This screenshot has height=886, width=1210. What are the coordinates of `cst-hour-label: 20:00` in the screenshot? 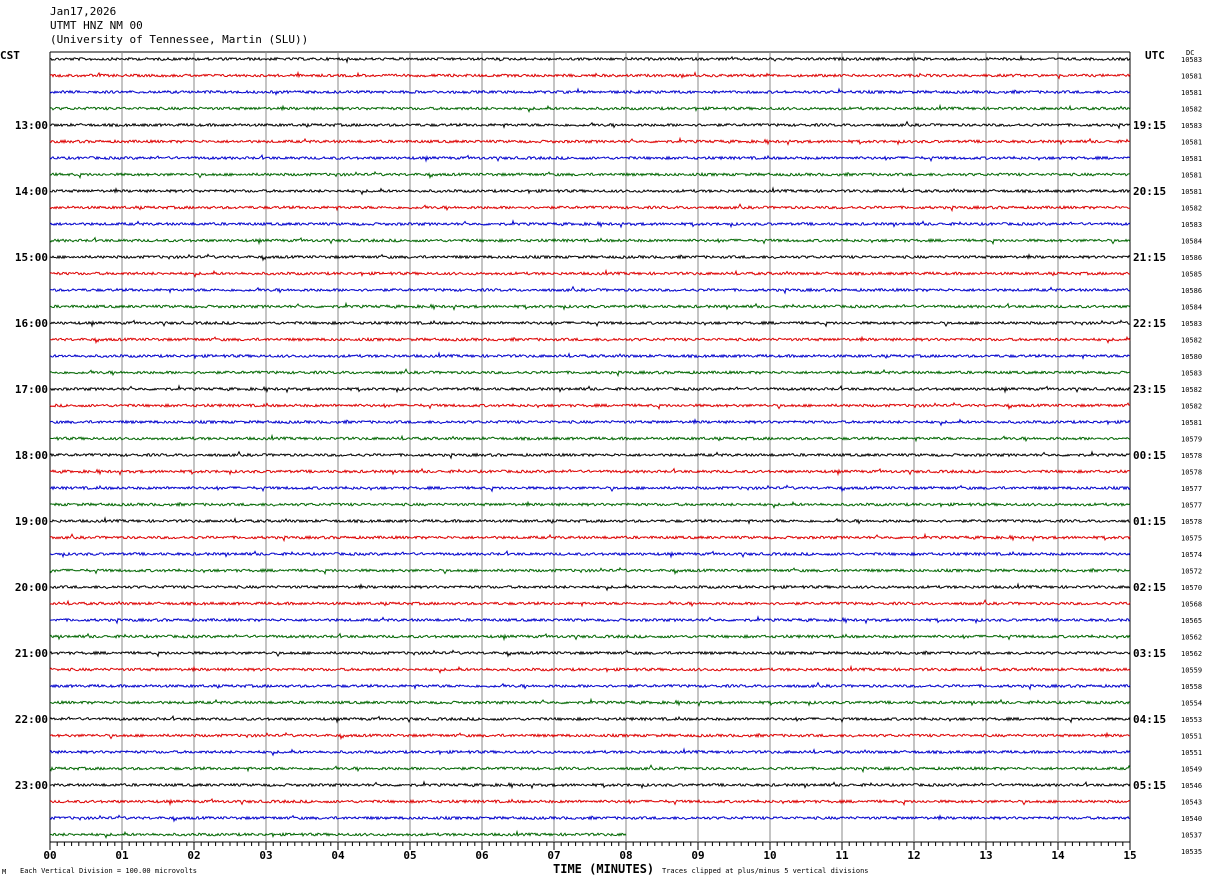 It's located at (31, 587).